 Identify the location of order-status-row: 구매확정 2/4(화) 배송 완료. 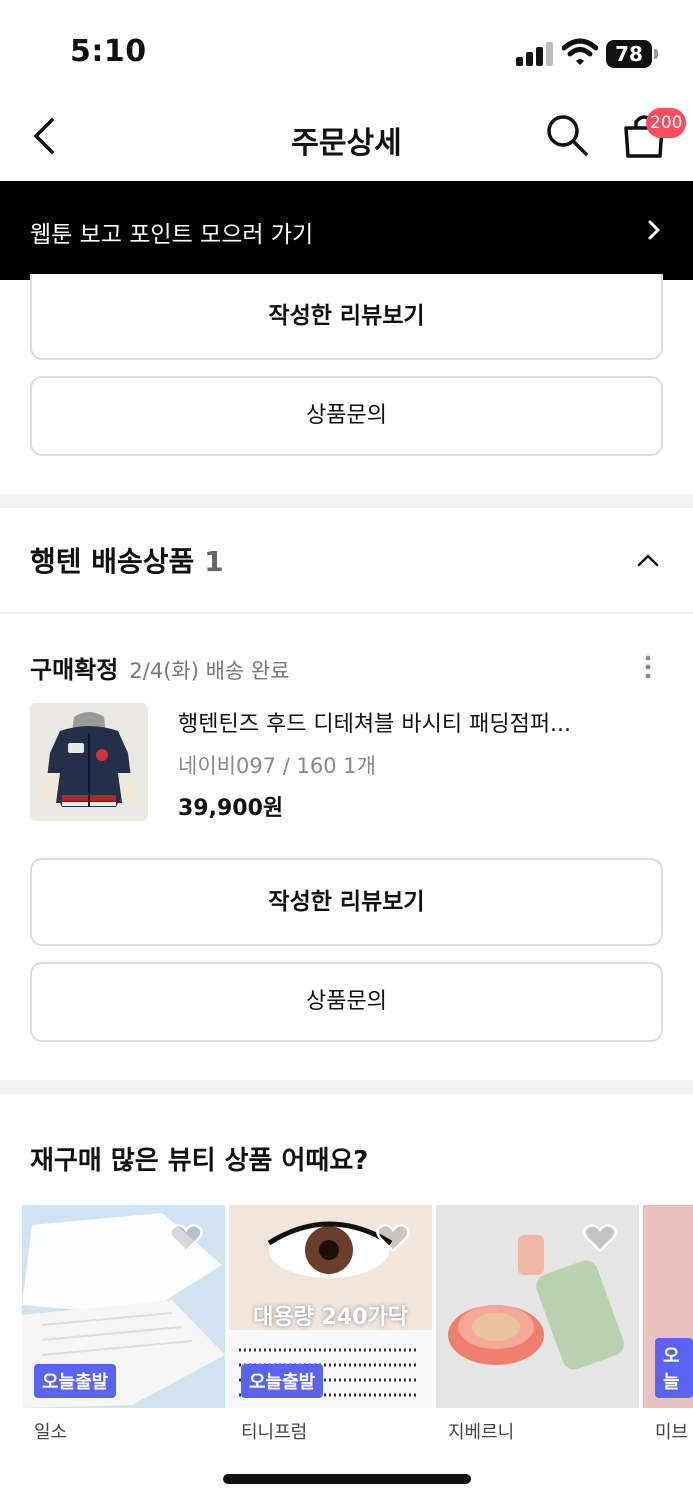
(160, 667).